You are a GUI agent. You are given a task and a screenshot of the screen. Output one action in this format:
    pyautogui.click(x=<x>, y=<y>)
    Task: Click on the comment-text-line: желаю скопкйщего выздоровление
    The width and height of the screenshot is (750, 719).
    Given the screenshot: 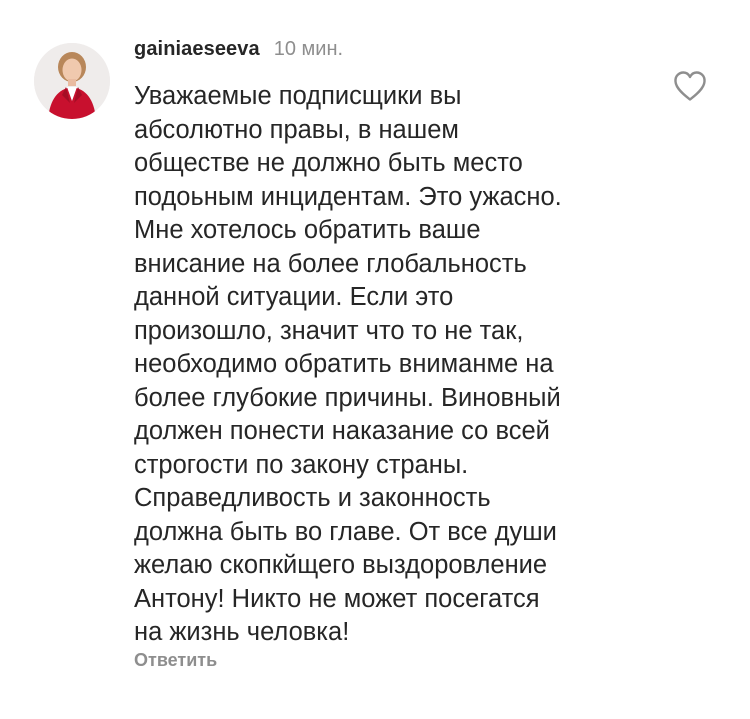 What is the action you would take?
    pyautogui.click(x=341, y=565)
    